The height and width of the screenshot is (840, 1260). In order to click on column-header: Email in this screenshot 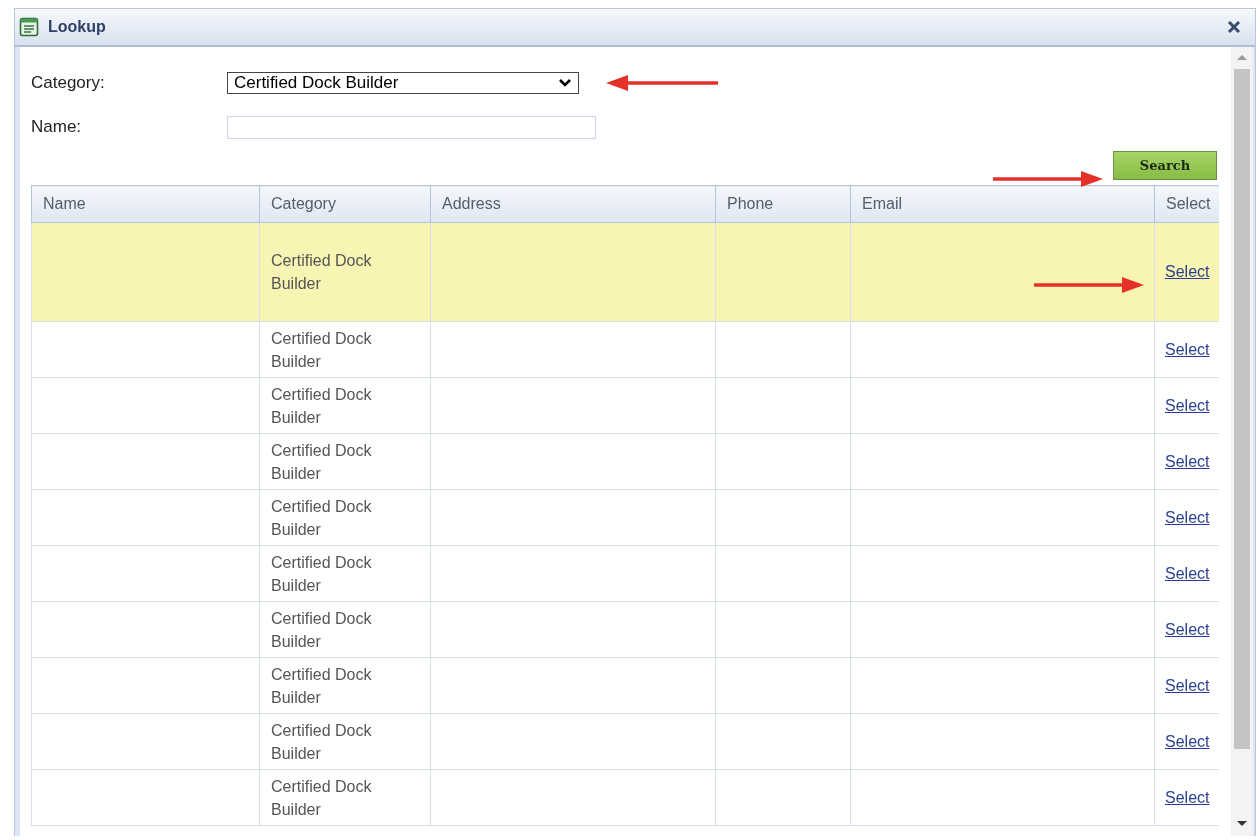, I will do `click(1002, 204)`.